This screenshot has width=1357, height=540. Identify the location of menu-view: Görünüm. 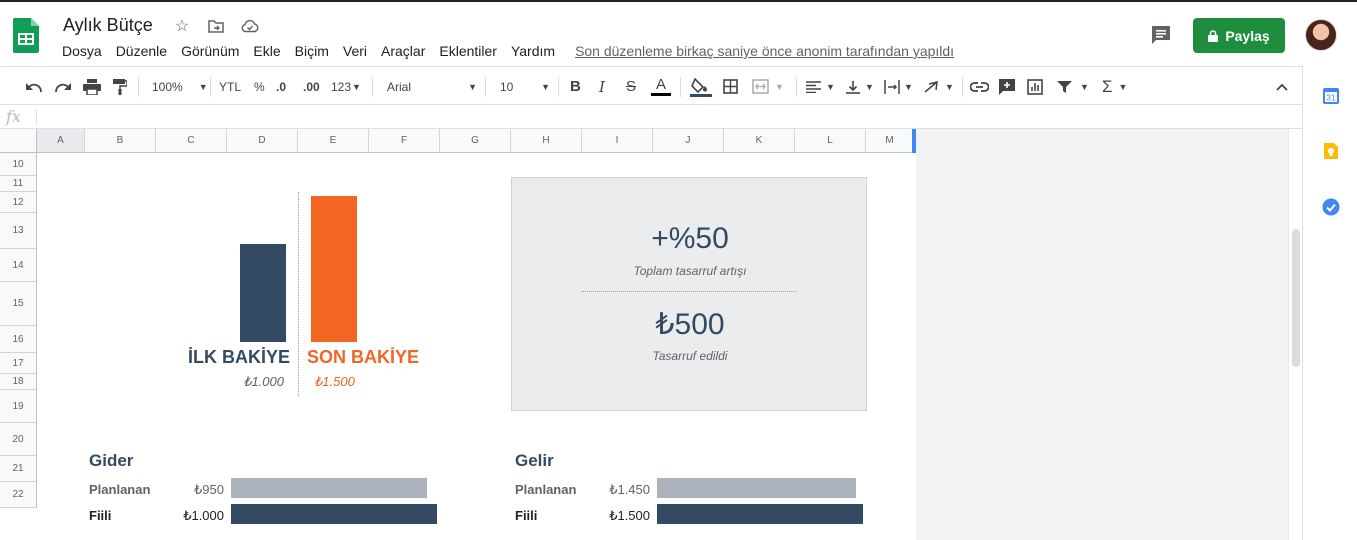
(210, 51).